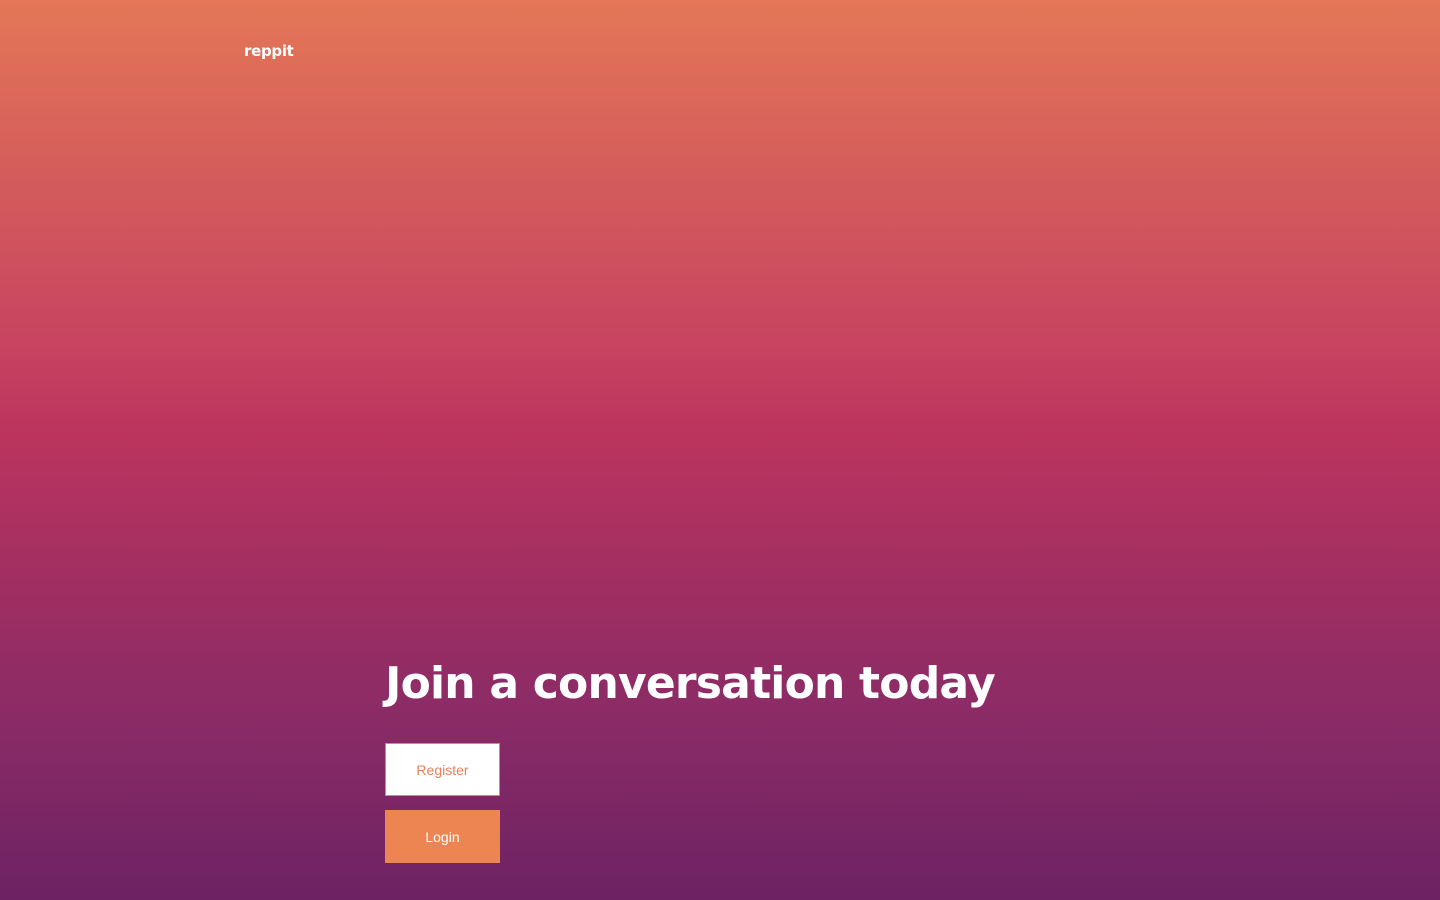  What do you see at coordinates (442, 836) in the screenshot?
I see `login-button: Login` at bounding box center [442, 836].